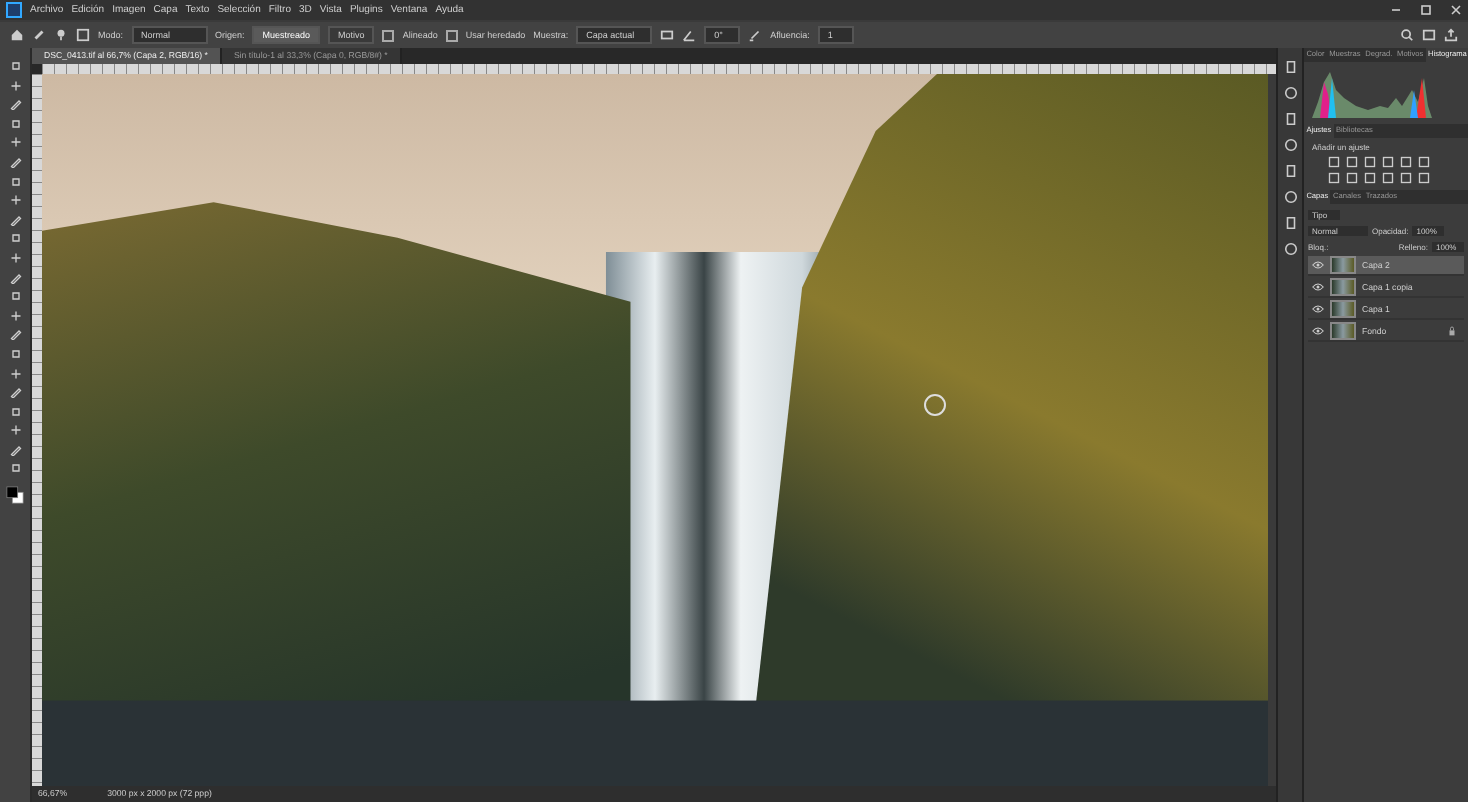  I want to click on close-icon, so click(1456, 10).